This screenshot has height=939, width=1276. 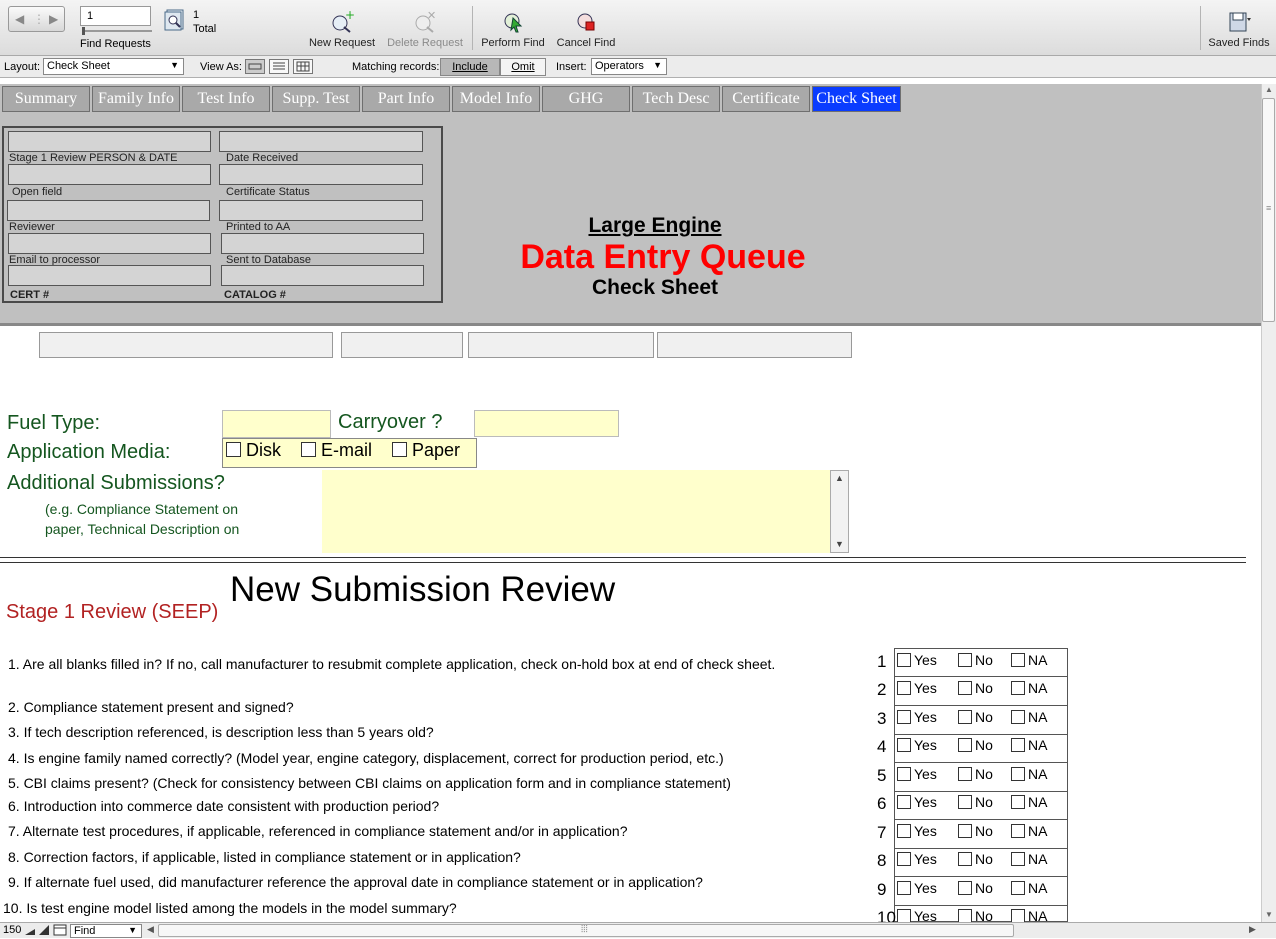 I want to click on cert-number-field, so click(x=109, y=275).